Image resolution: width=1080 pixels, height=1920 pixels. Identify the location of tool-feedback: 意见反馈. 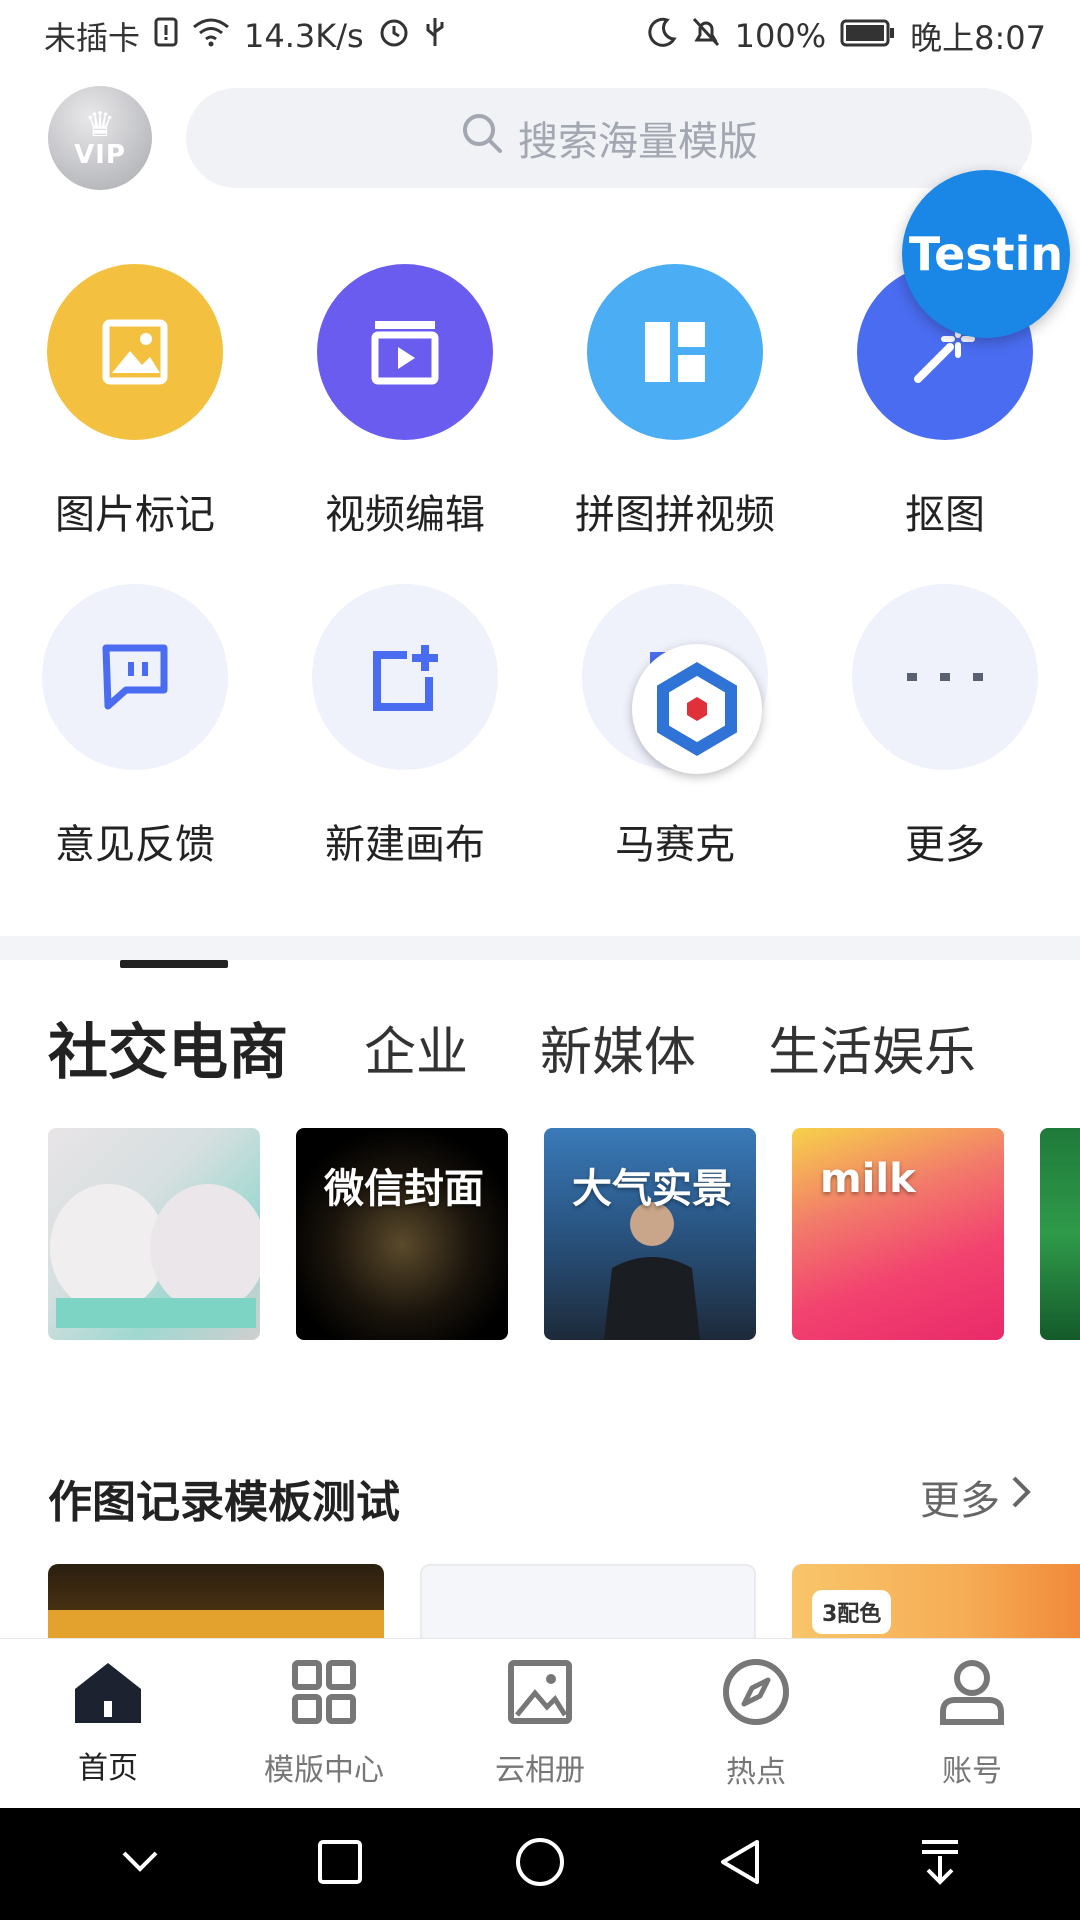
(135, 734).